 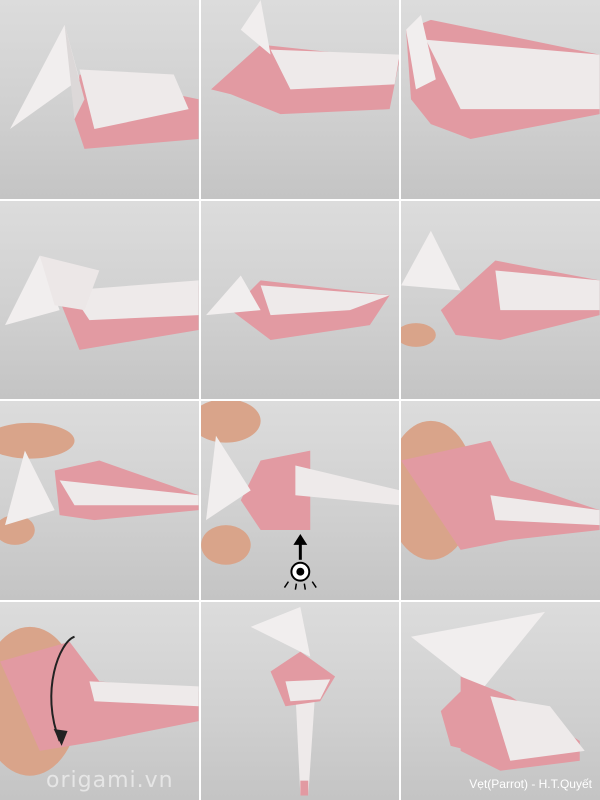 What do you see at coordinates (530, 784) in the screenshot?
I see `credit-text: Vẹt(Parrot) - H.T.Quyết` at bounding box center [530, 784].